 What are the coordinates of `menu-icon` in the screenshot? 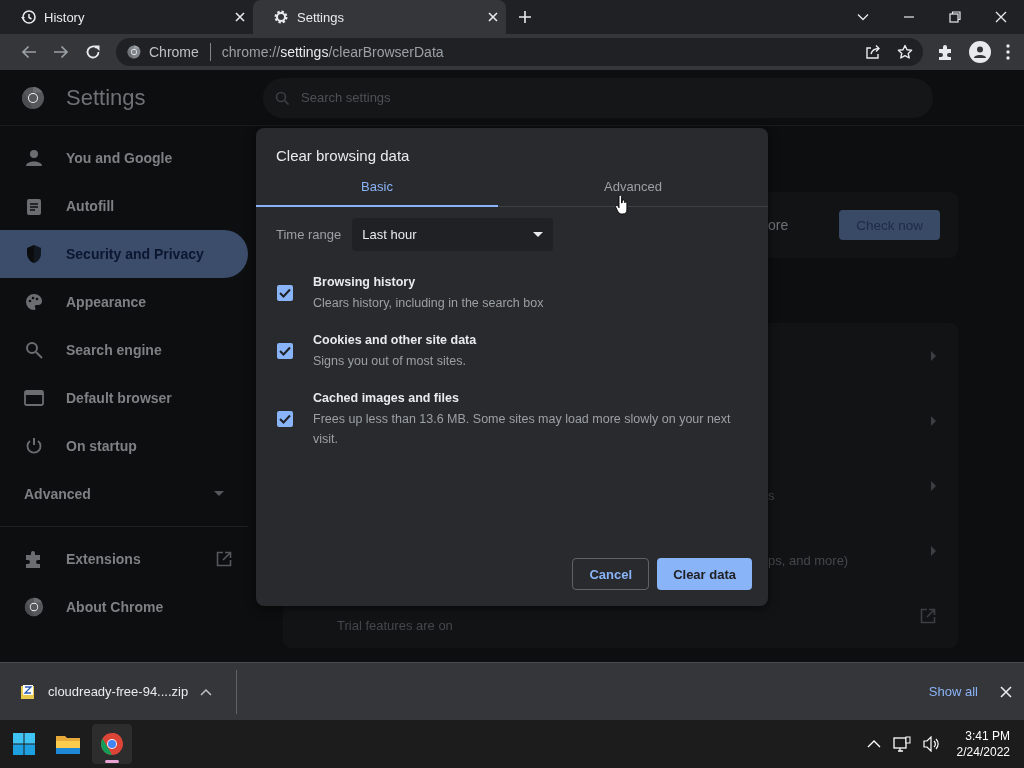 It's located at (1008, 52).